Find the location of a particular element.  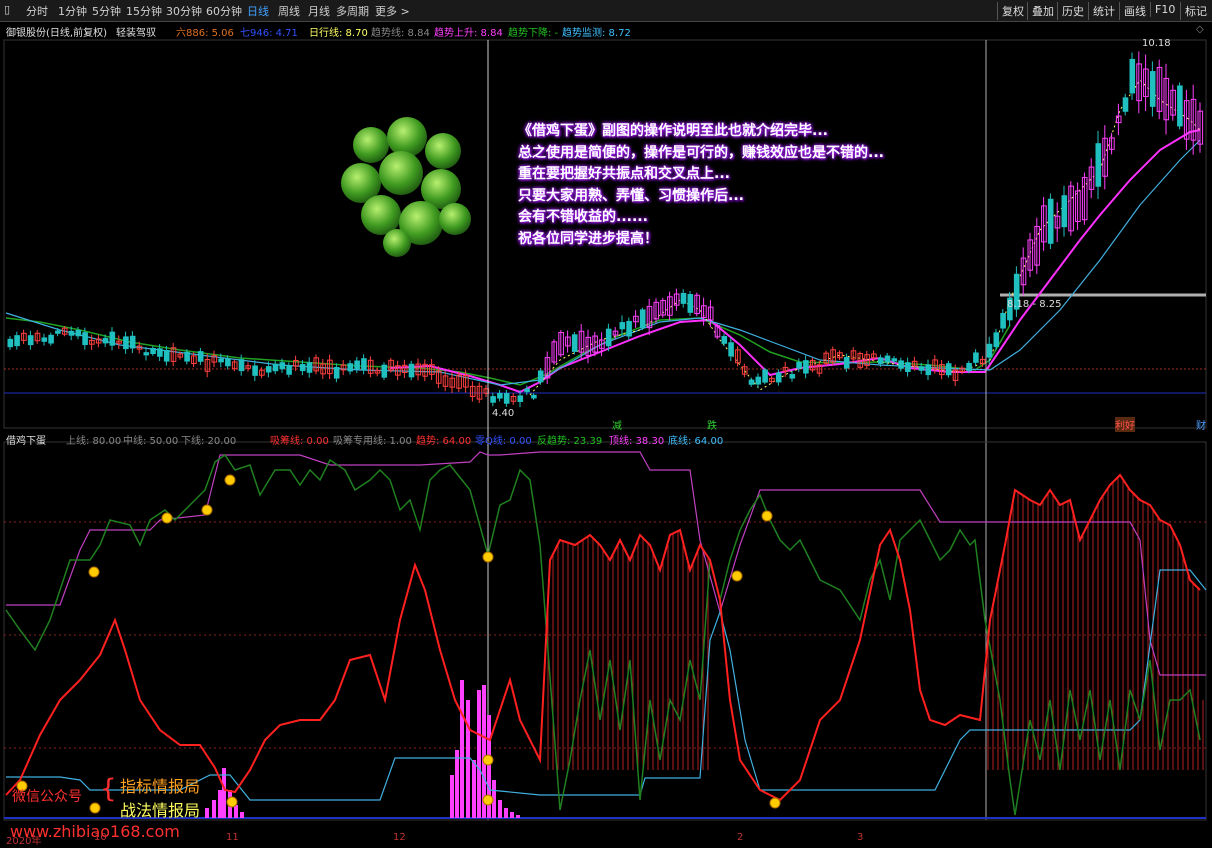

ma-green-line is located at coordinates (508, 351).